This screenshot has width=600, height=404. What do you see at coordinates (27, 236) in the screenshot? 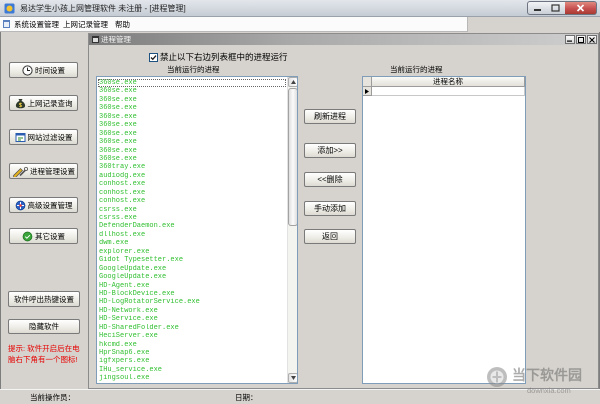
I see `other-settings-icon` at bounding box center [27, 236].